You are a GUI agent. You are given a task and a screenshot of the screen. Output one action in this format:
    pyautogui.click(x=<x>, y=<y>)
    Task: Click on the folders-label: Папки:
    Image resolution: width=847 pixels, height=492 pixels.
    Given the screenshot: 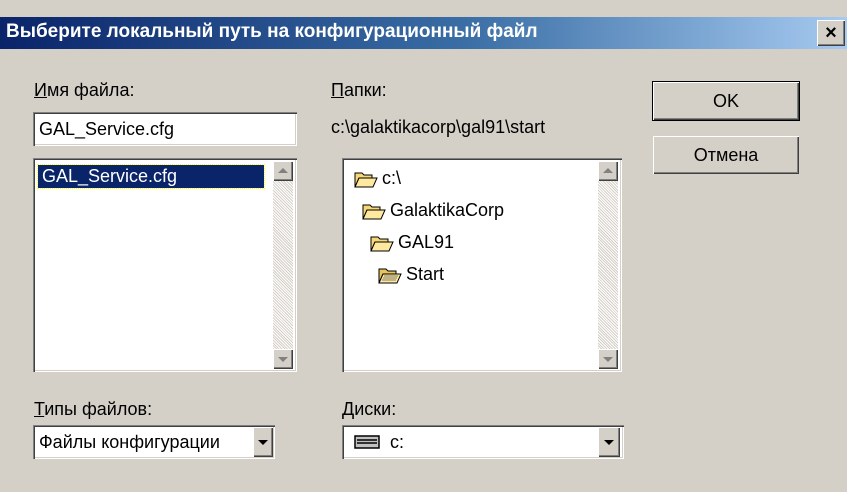 What is the action you would take?
    pyautogui.click(x=359, y=90)
    